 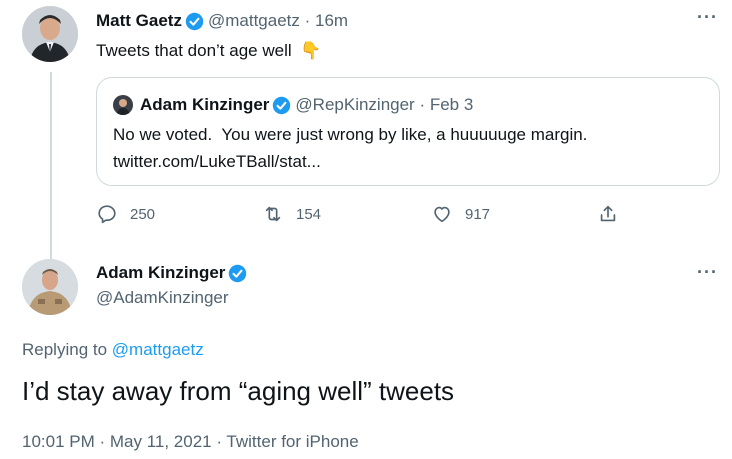 What do you see at coordinates (331, 21) in the screenshot?
I see `tweet-time: 16m` at bounding box center [331, 21].